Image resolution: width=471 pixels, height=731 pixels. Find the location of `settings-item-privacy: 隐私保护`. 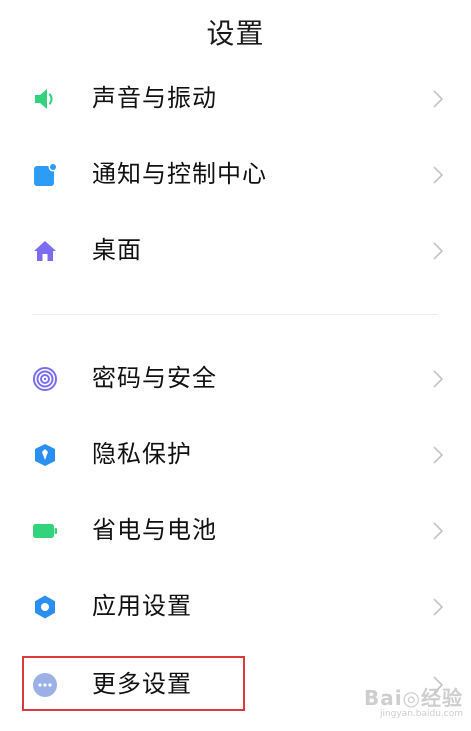

settings-item-privacy: 隐私保护 is located at coordinates (235, 454).